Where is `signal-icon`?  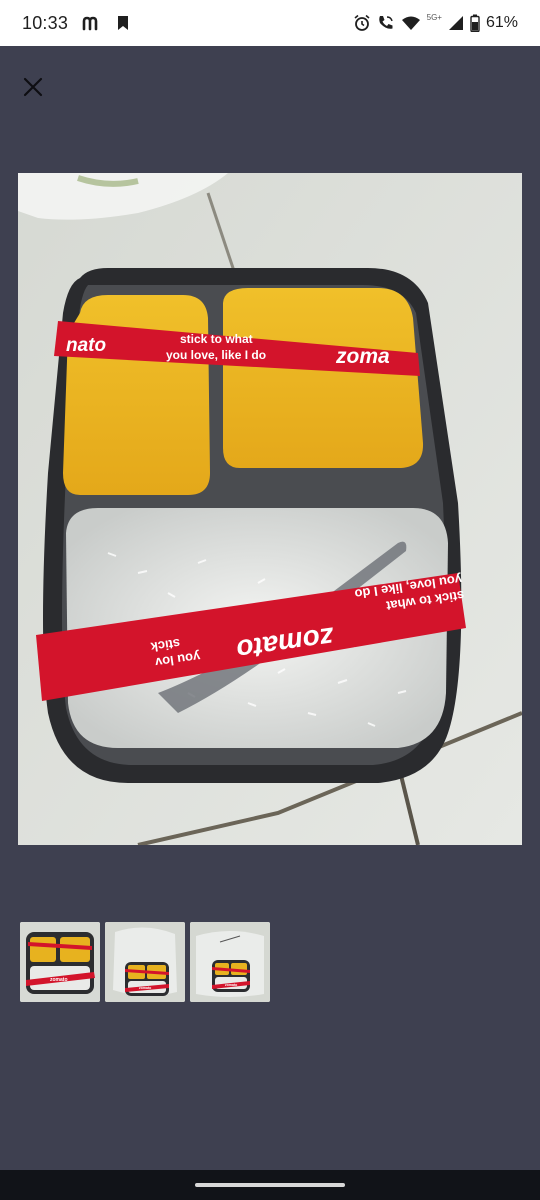 signal-icon is located at coordinates (456, 23).